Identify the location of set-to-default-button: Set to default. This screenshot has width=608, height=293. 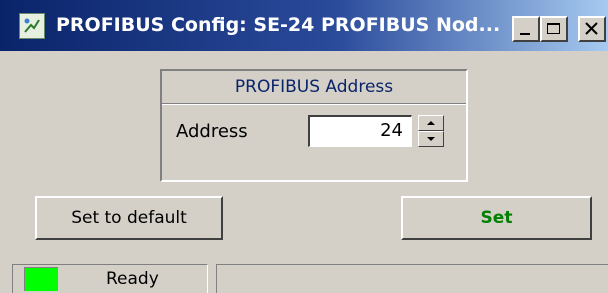
(129, 218).